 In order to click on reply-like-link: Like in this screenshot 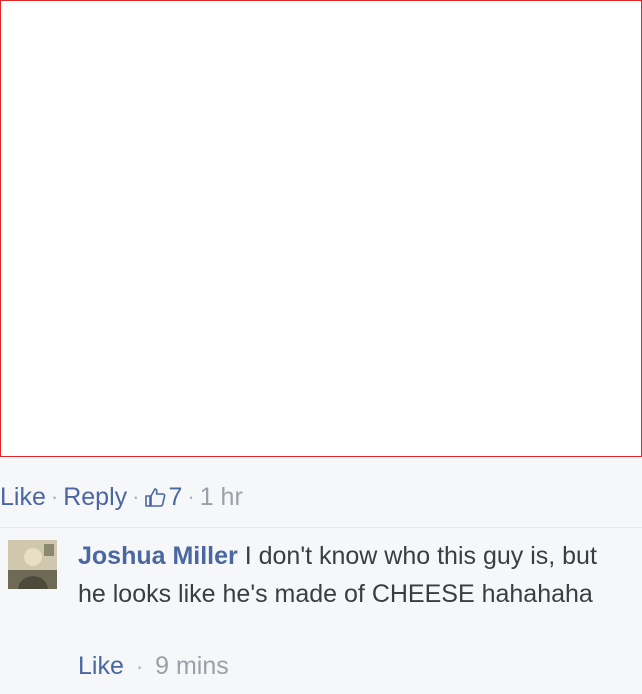, I will do `click(101, 666)`.